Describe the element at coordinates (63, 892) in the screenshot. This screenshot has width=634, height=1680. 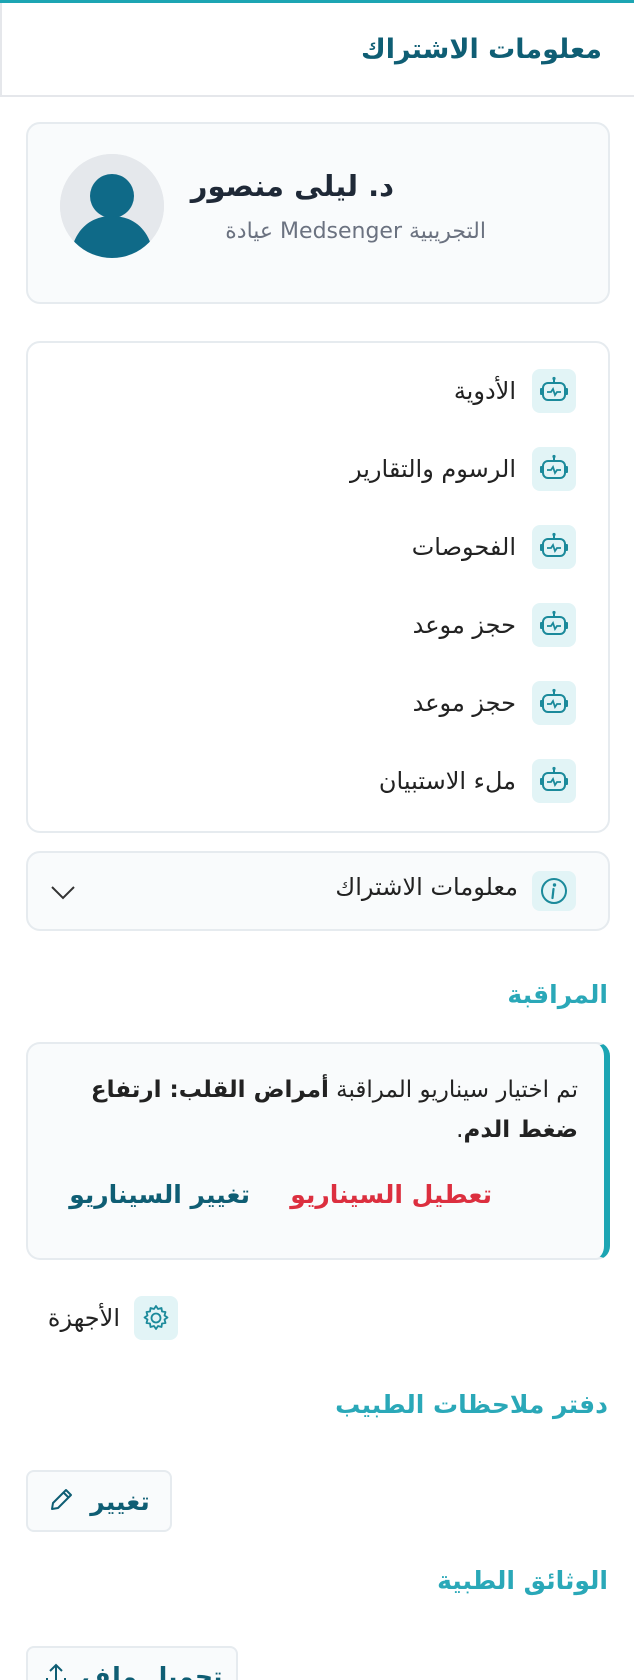
I see `chevron-down-icon` at that location.